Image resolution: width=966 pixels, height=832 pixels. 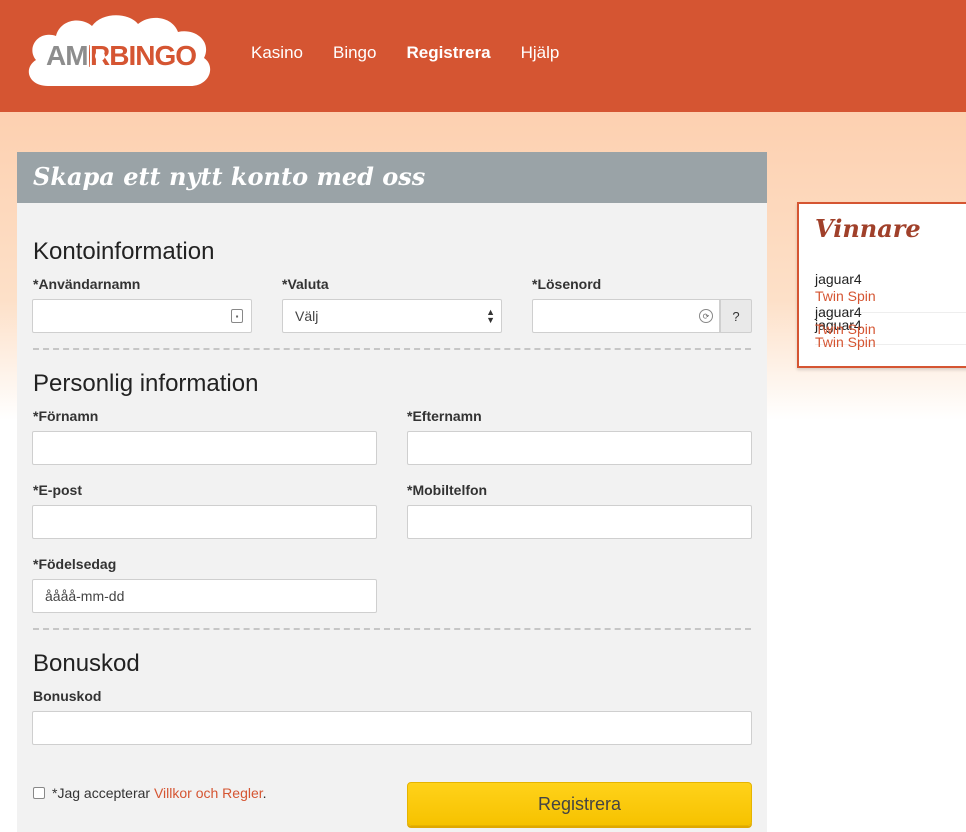 I want to click on birthday-field: åååå-mm-dd, so click(x=204, y=596).